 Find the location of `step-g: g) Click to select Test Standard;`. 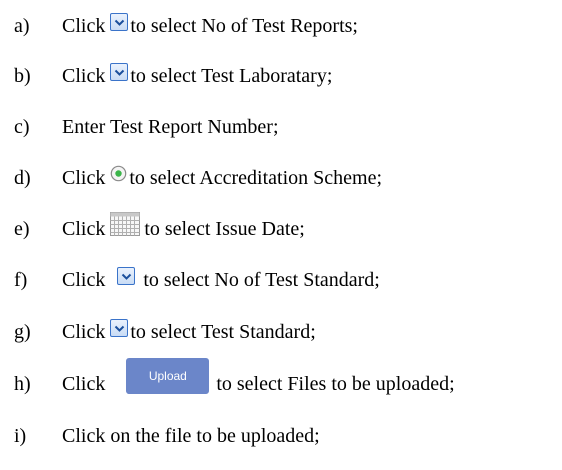

step-g: g) Click to select Test Standard; is located at coordinates (286, 332).